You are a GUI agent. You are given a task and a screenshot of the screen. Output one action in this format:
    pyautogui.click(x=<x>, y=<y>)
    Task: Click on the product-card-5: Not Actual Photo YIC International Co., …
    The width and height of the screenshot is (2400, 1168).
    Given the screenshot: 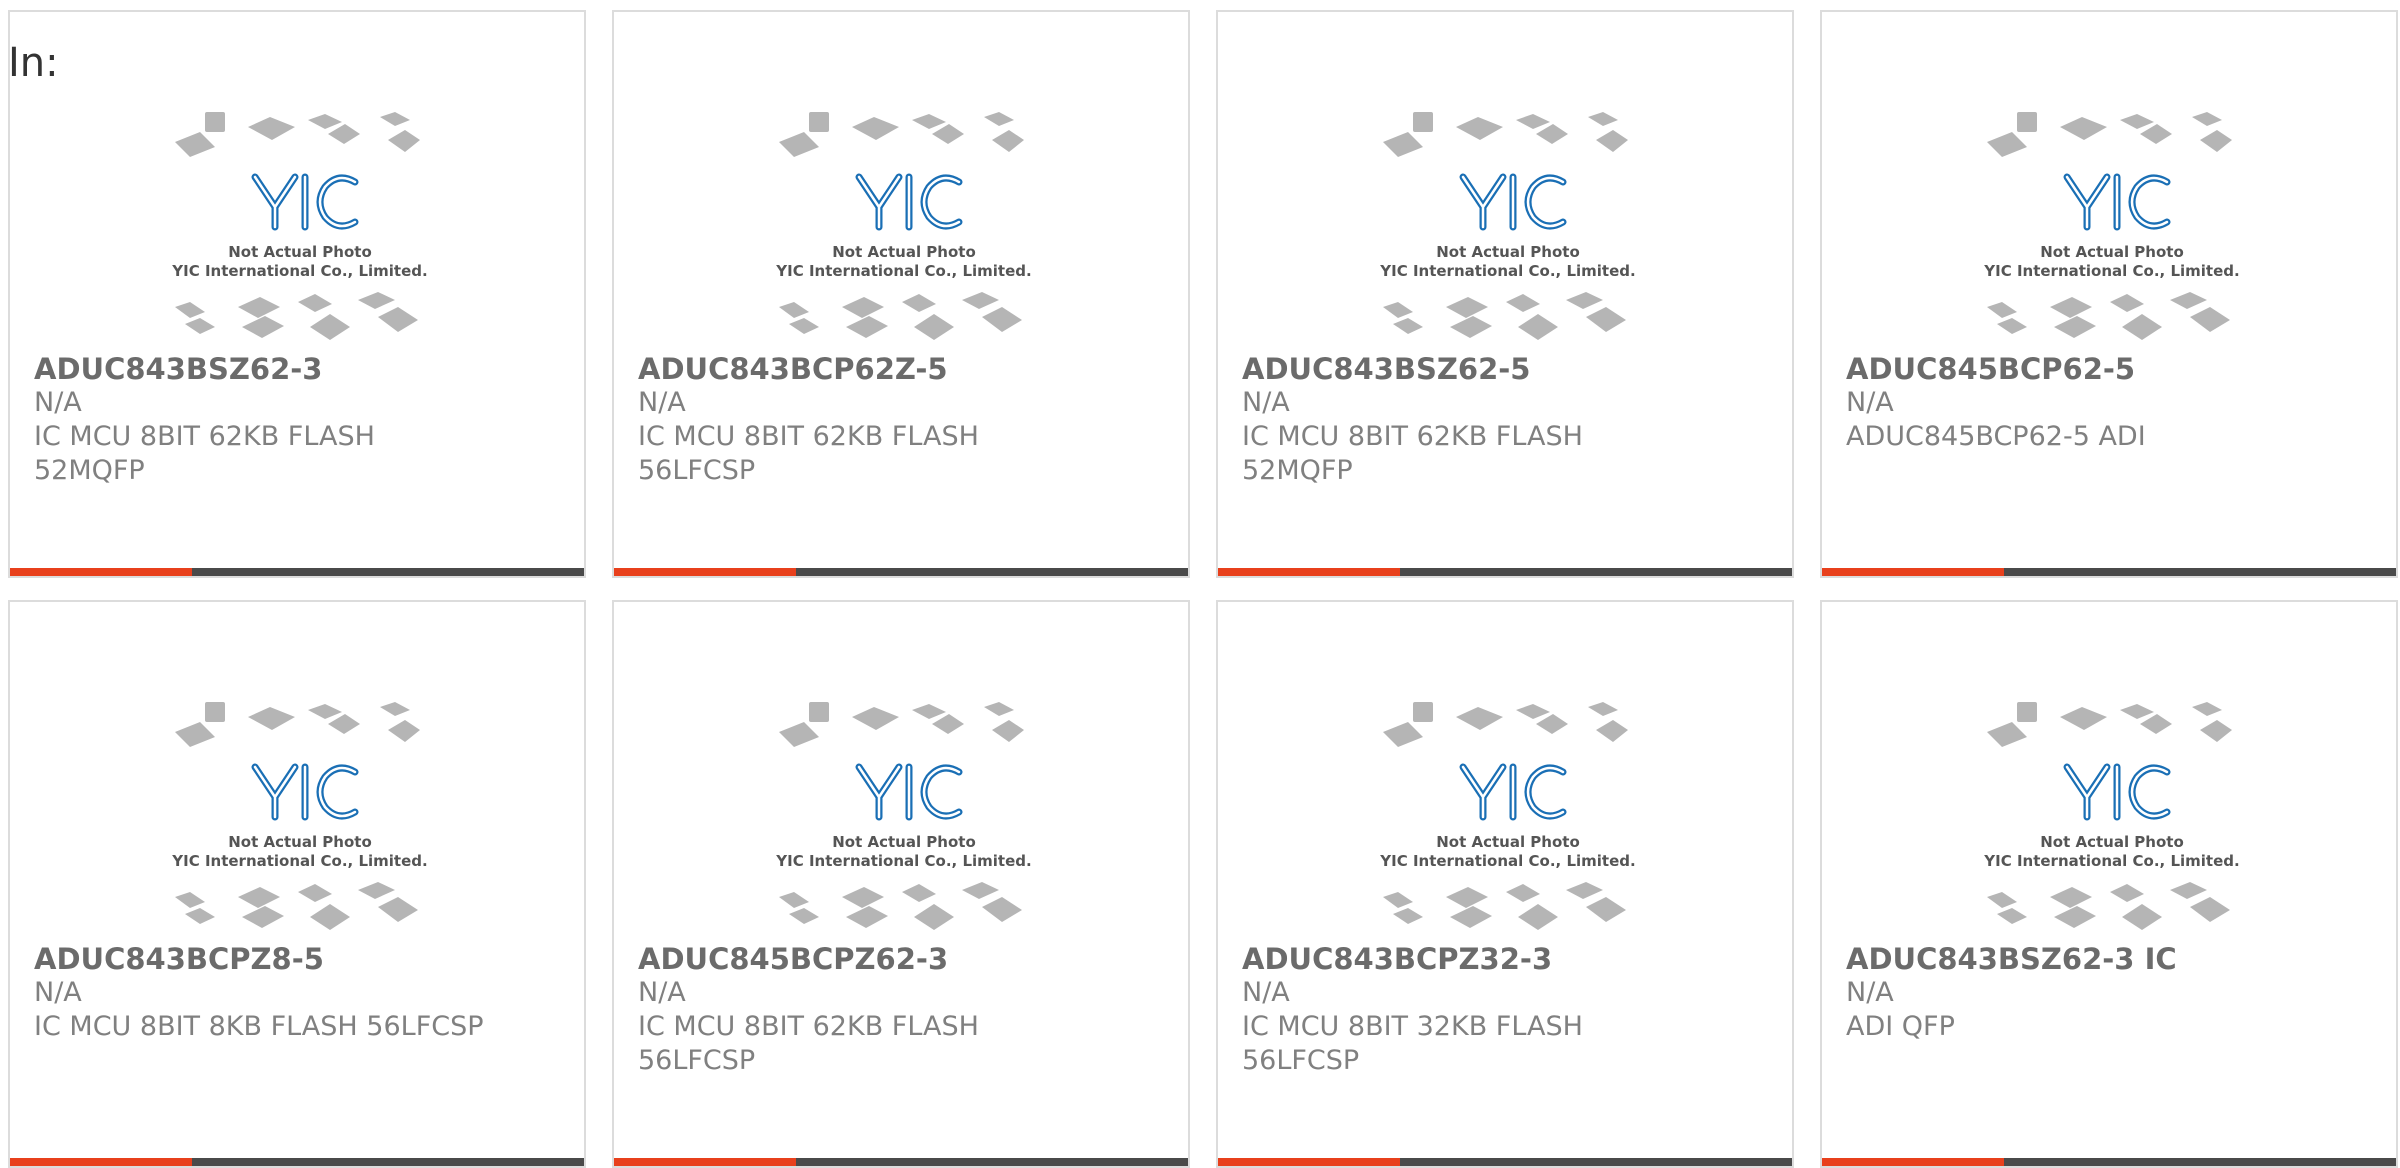 What is the action you would take?
    pyautogui.click(x=297, y=884)
    